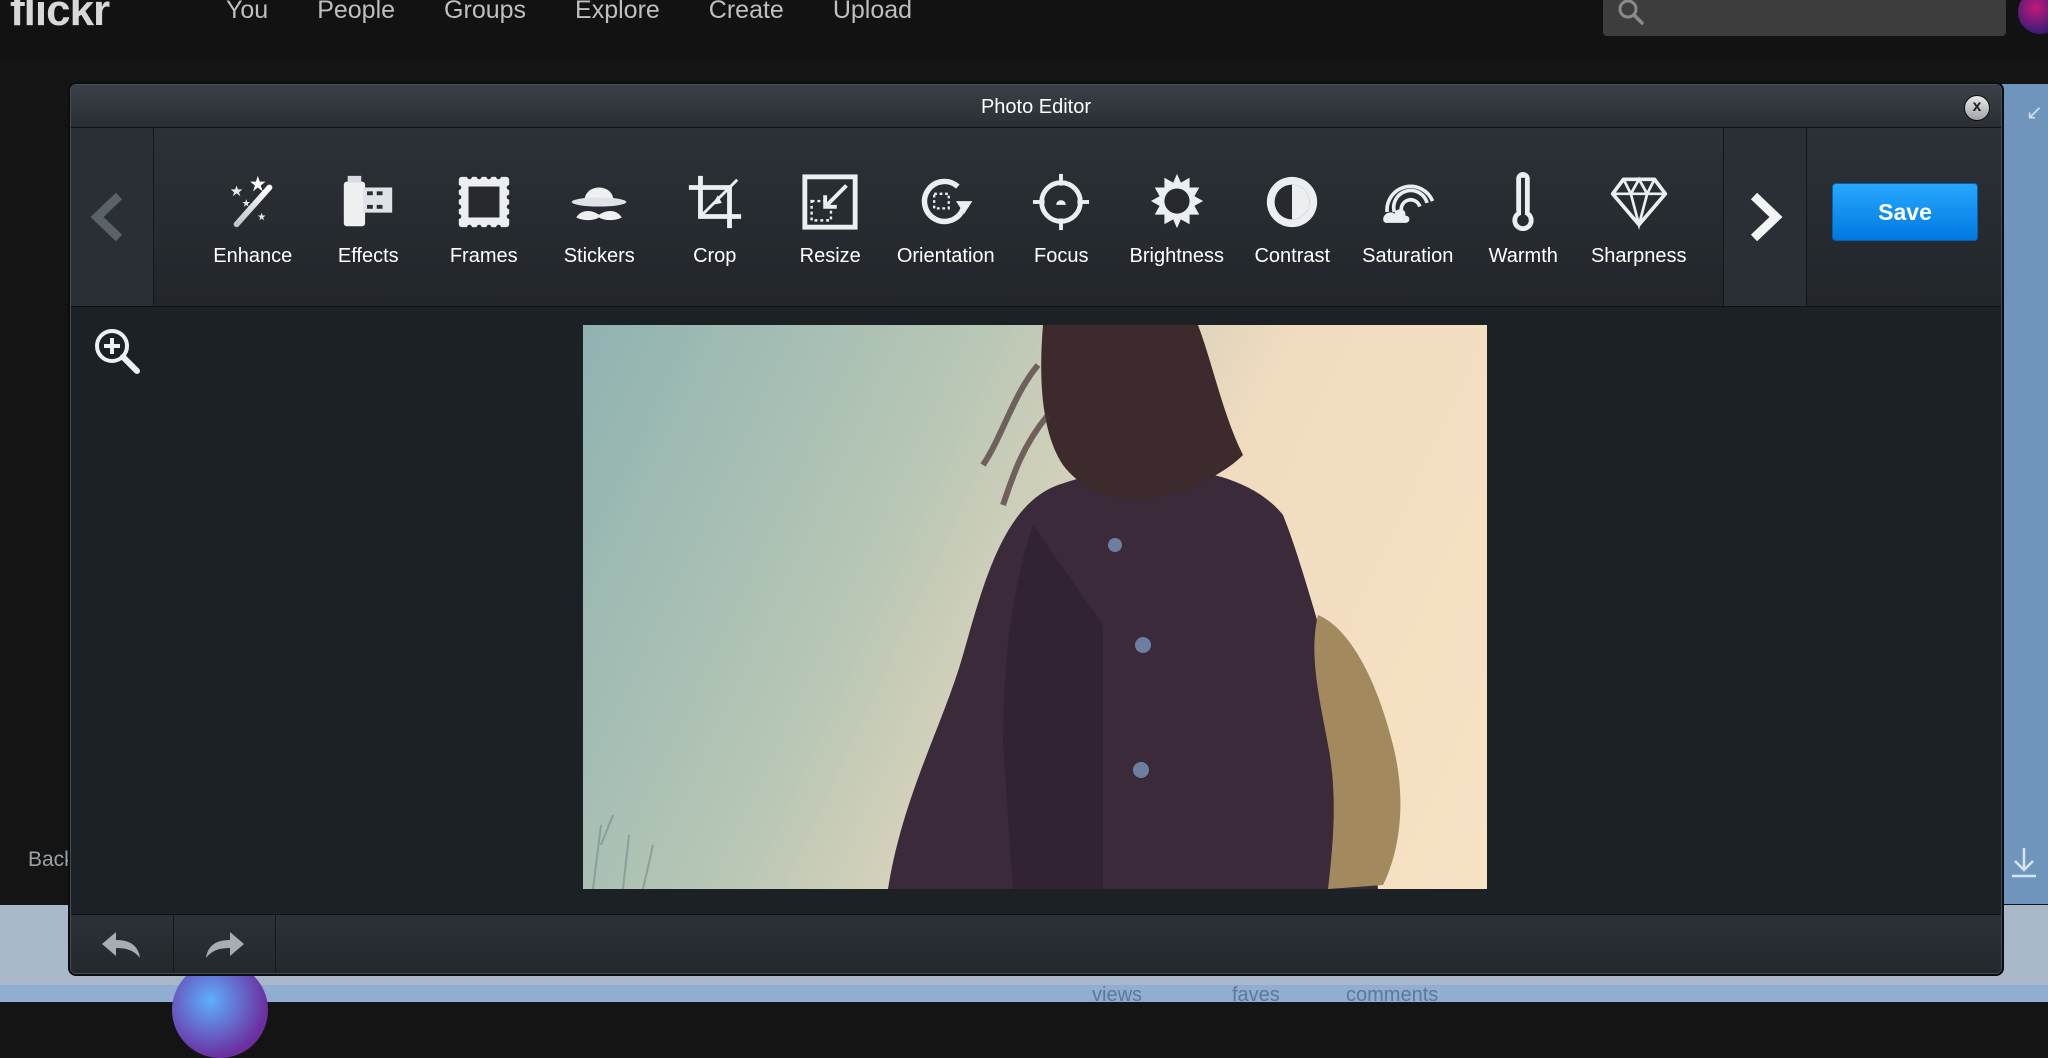 The height and width of the screenshot is (1058, 2048). What do you see at coordinates (253, 256) in the screenshot?
I see `tool-label: Enhance` at bounding box center [253, 256].